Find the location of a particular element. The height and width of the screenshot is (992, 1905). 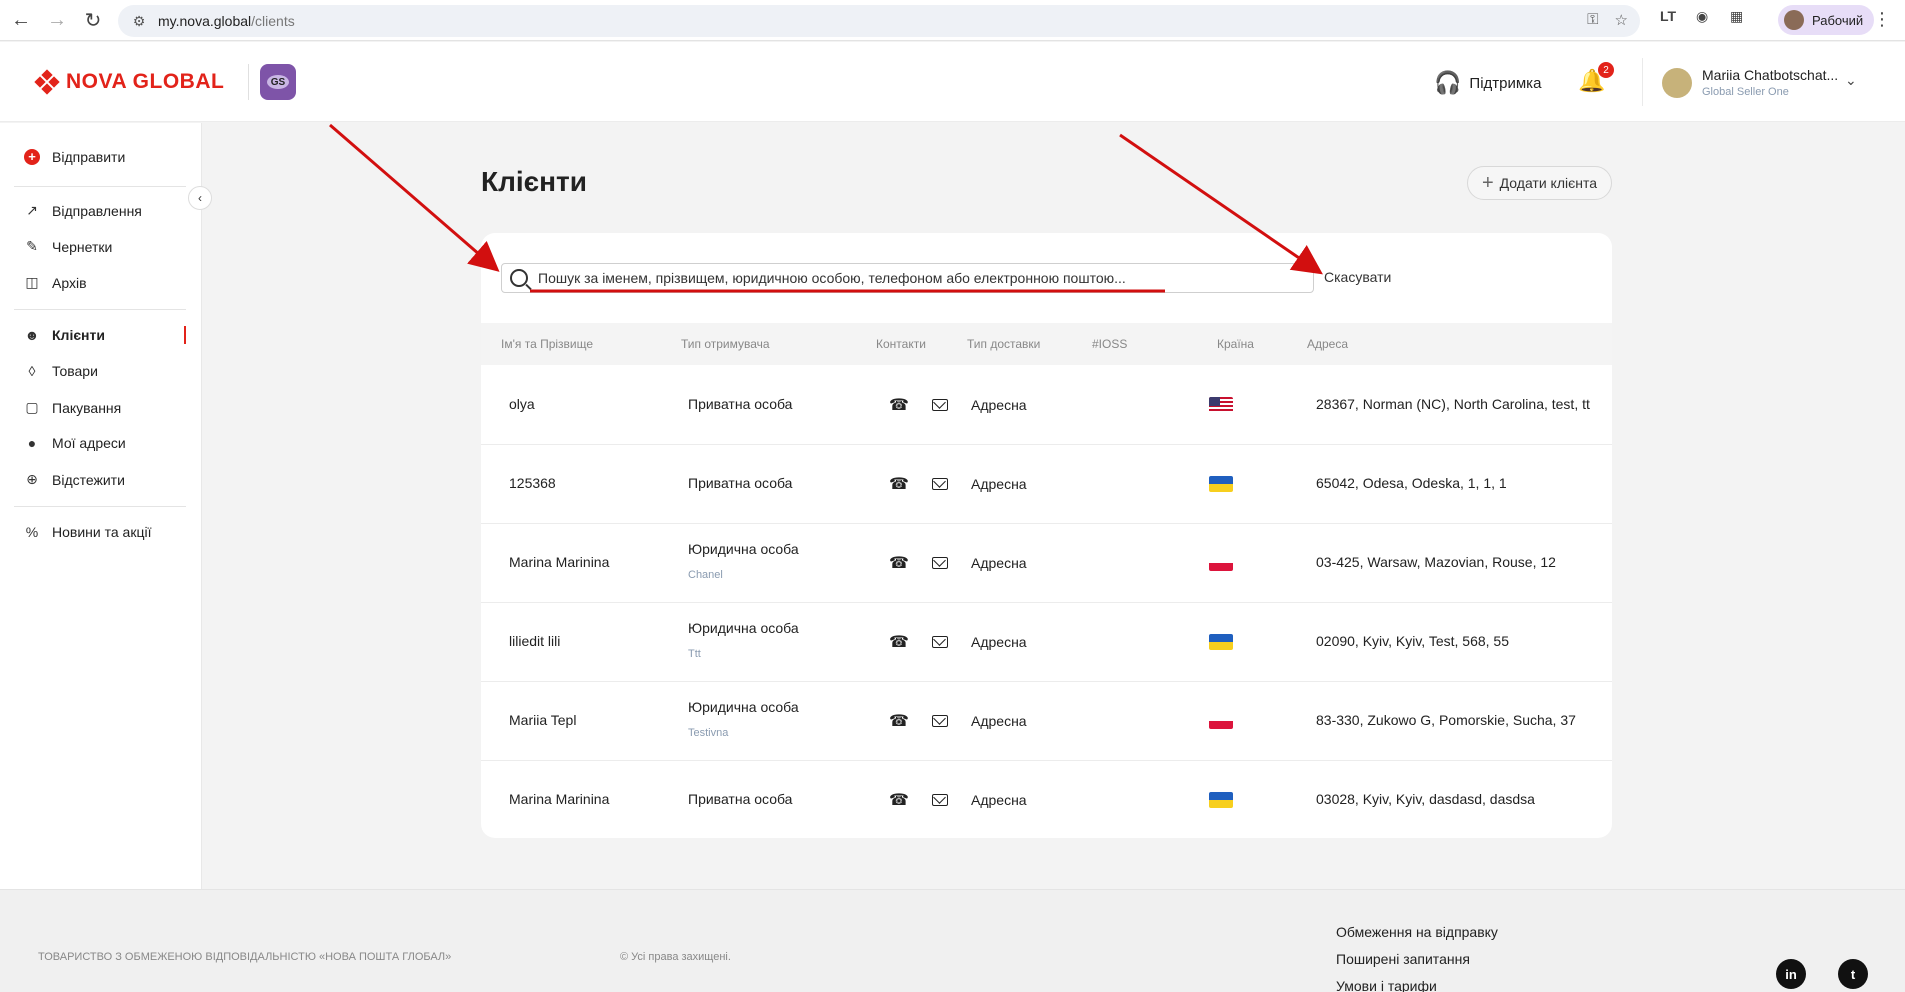

sidebar-item-label: Відстежити is located at coordinates (88, 479).